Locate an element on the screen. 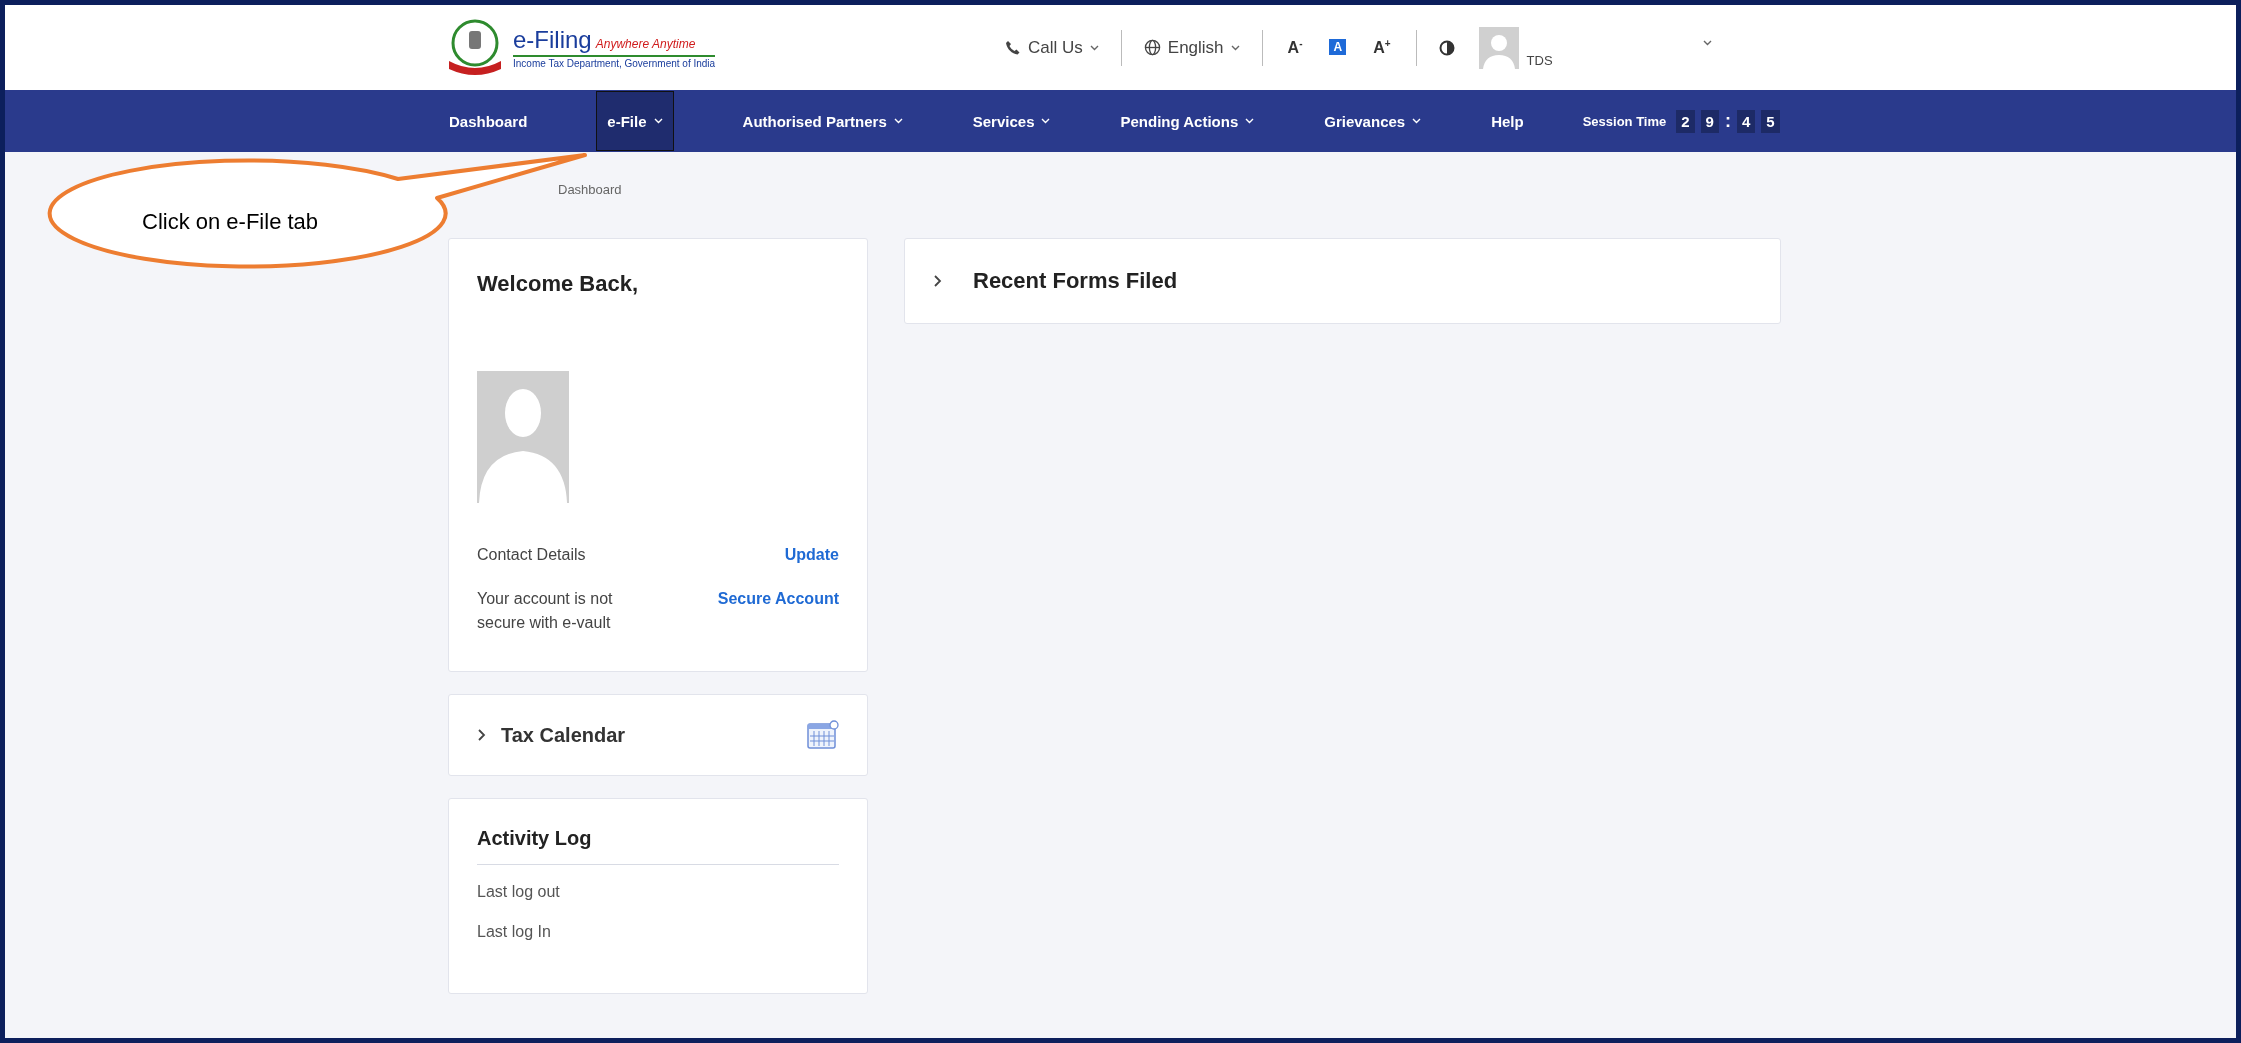  logo-subtitle: Income Tax Department, Government of India is located at coordinates (614, 63).